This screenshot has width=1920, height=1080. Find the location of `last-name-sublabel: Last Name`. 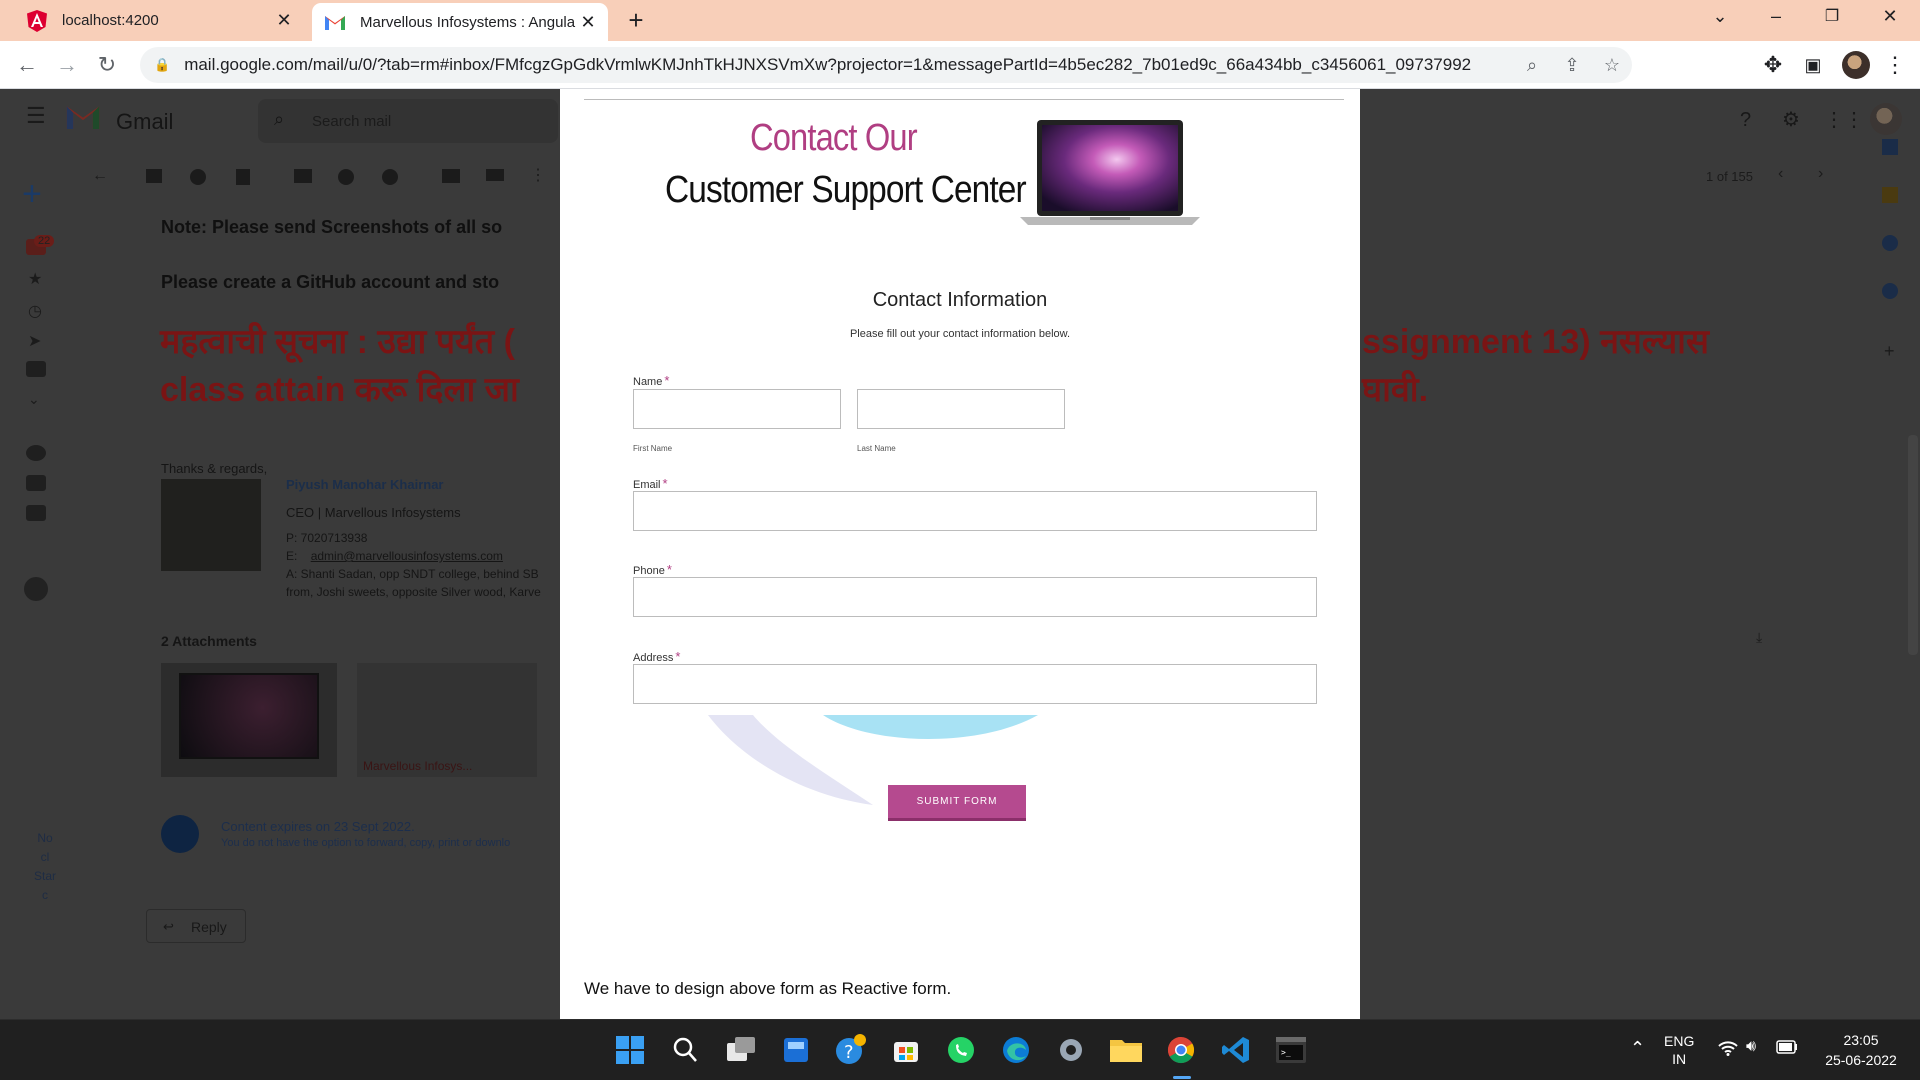

last-name-sublabel: Last Name is located at coordinates (876, 448).